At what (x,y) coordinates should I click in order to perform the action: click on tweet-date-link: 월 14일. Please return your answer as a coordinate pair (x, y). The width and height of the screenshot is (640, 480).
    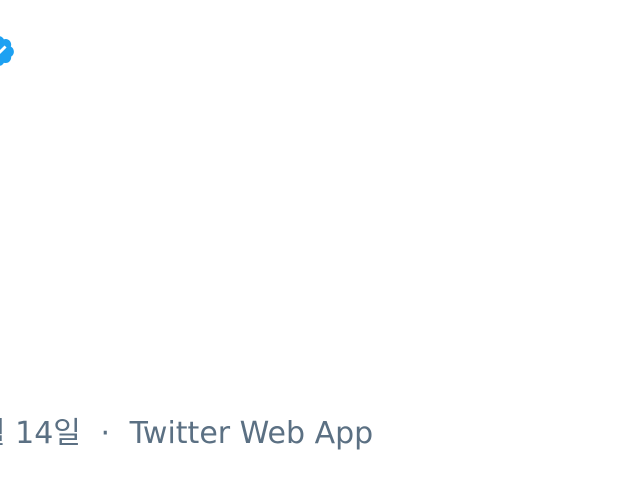
    Looking at the image, I should click on (40, 434).